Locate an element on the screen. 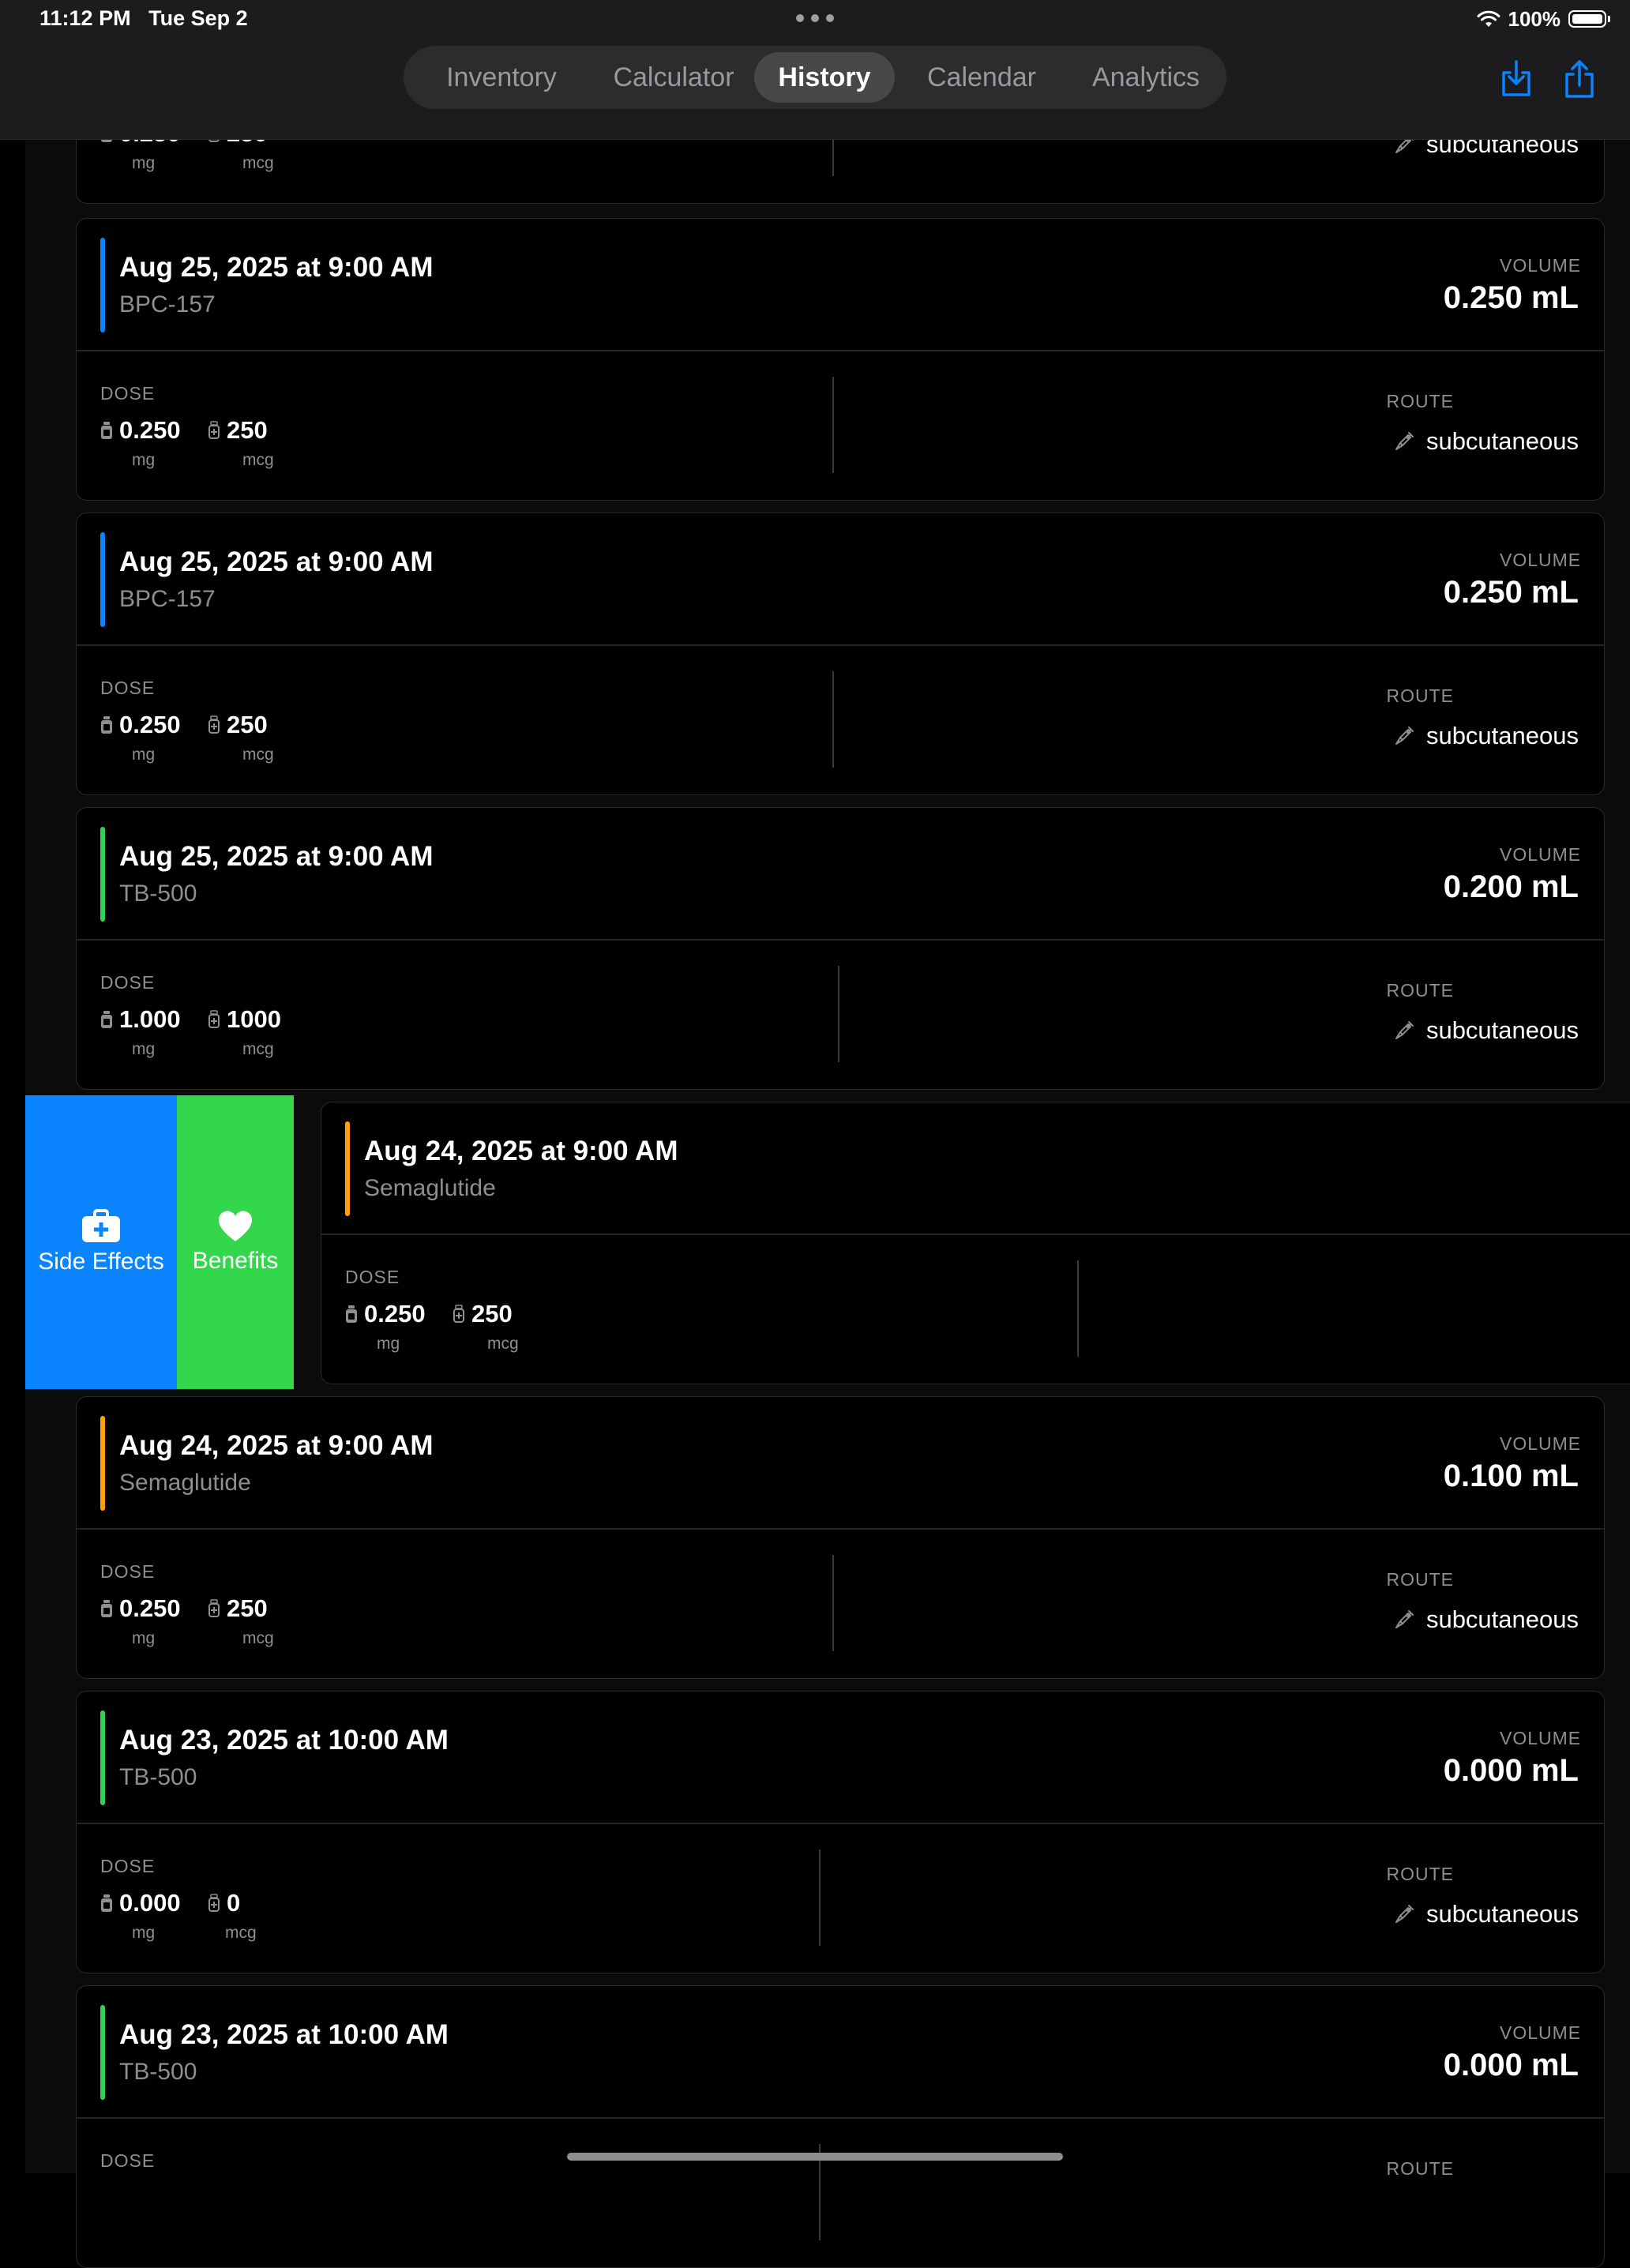 This screenshot has height=2268, width=1630. dose-mcg: 0 is located at coordinates (234, 1903).